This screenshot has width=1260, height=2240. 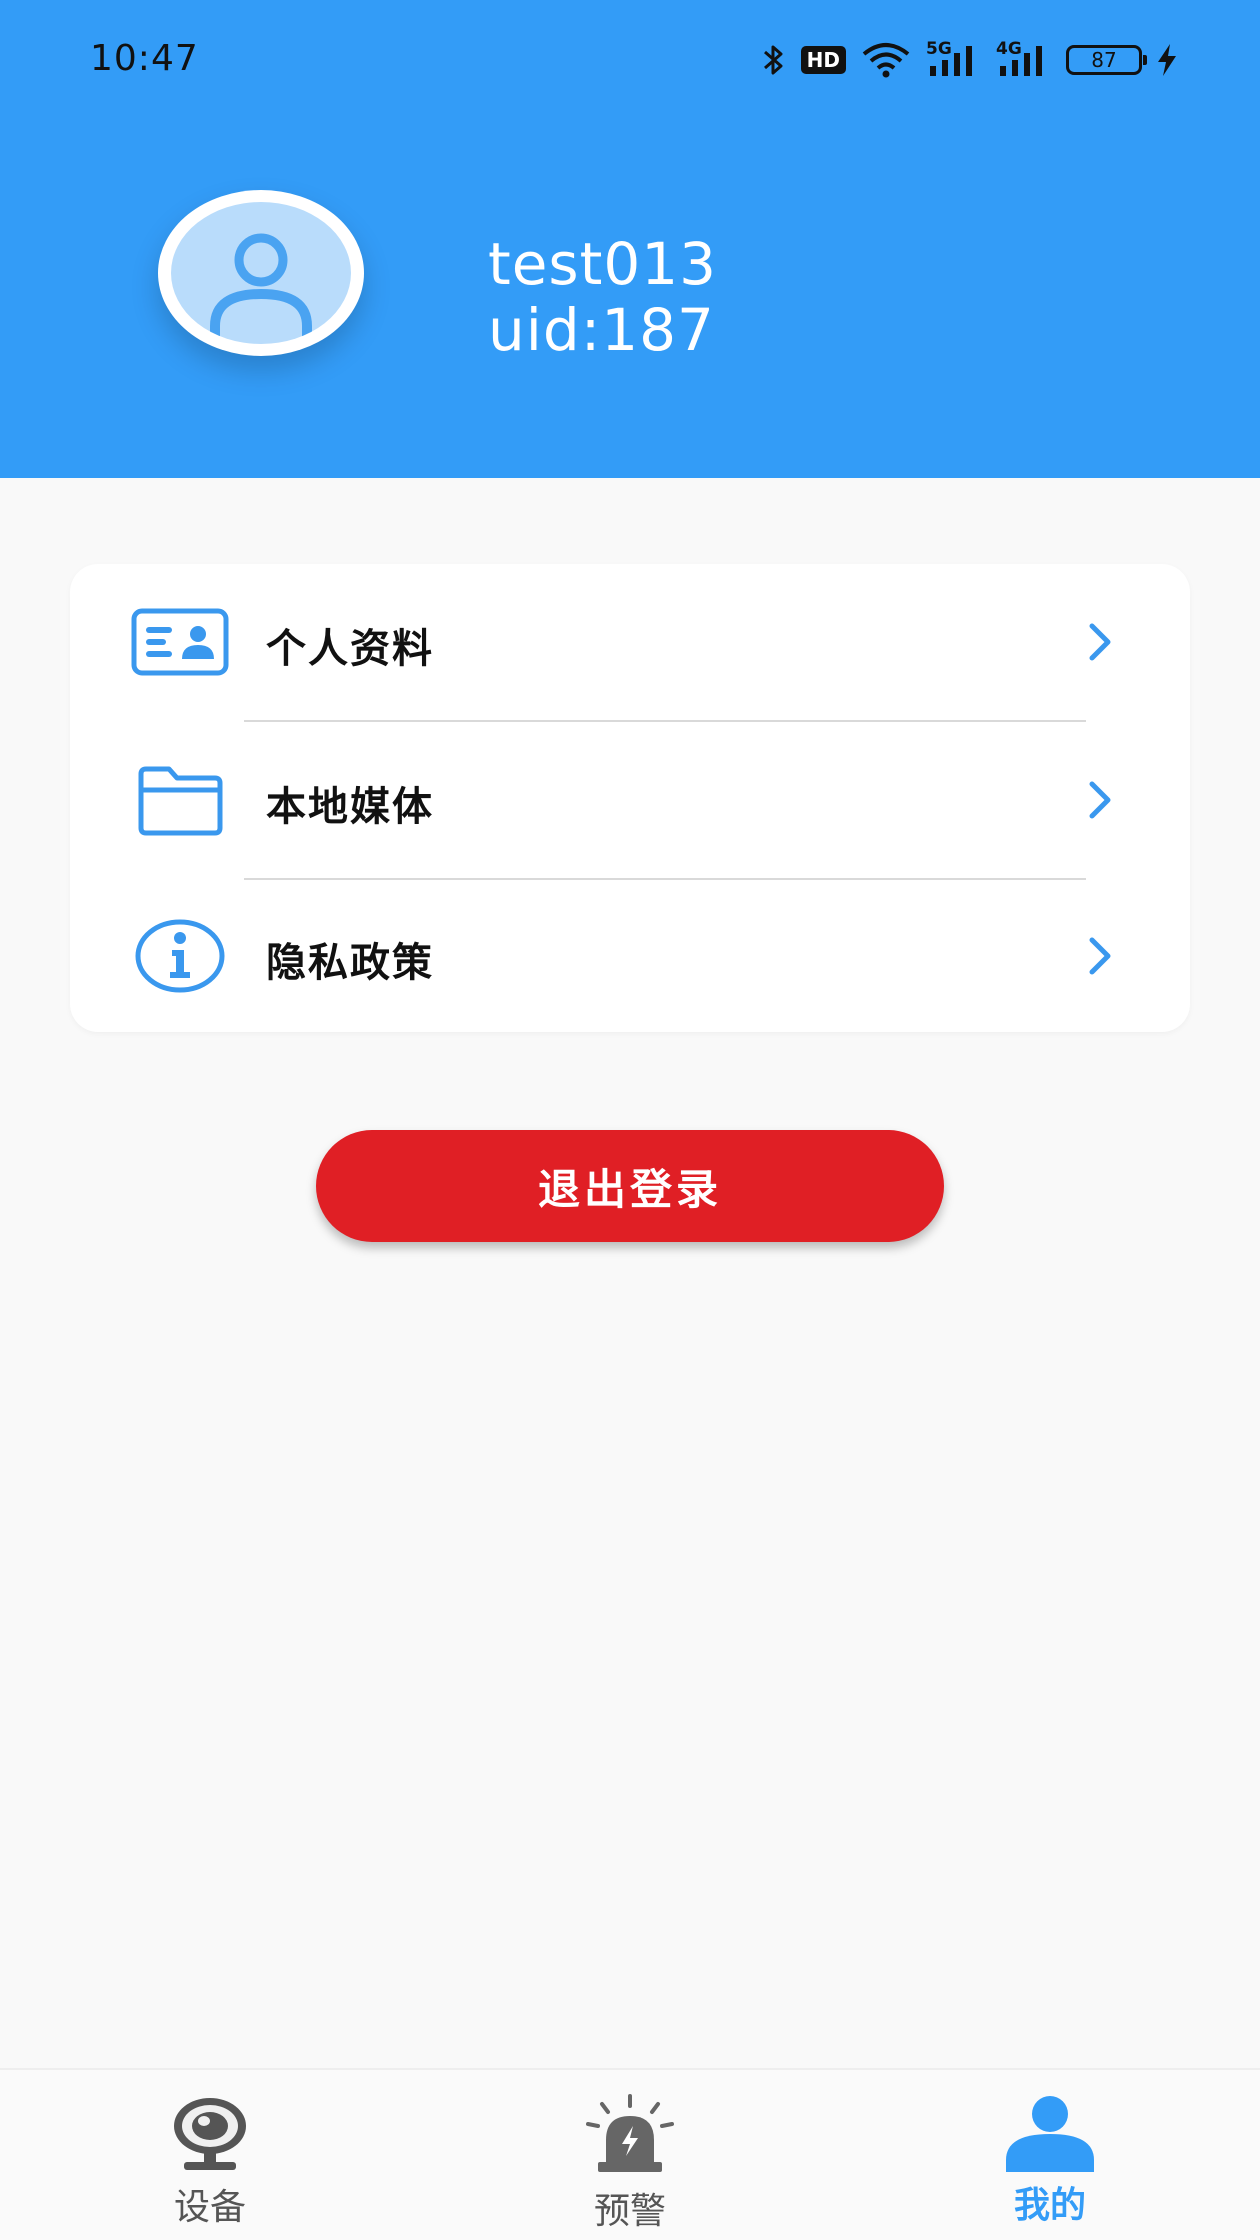 What do you see at coordinates (210, 2134) in the screenshot?
I see `camera-icon` at bounding box center [210, 2134].